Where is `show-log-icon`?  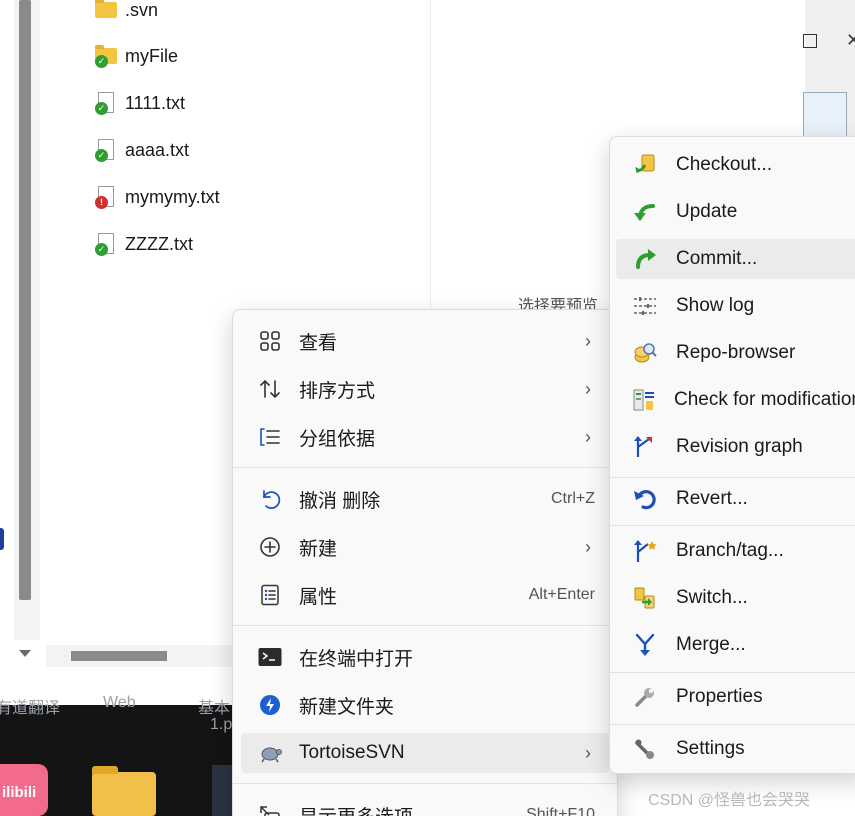
show-log-icon is located at coordinates (645, 306).